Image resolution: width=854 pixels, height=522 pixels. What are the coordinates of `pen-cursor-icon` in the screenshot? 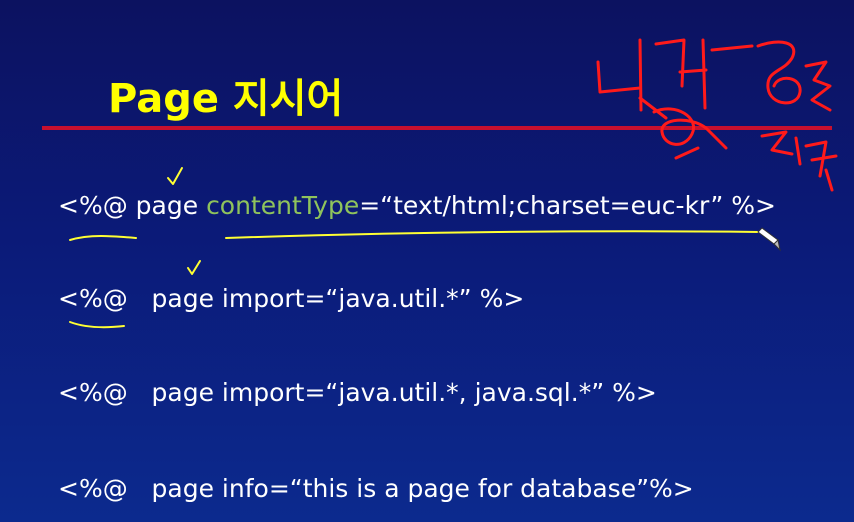 It's located at (769, 239).